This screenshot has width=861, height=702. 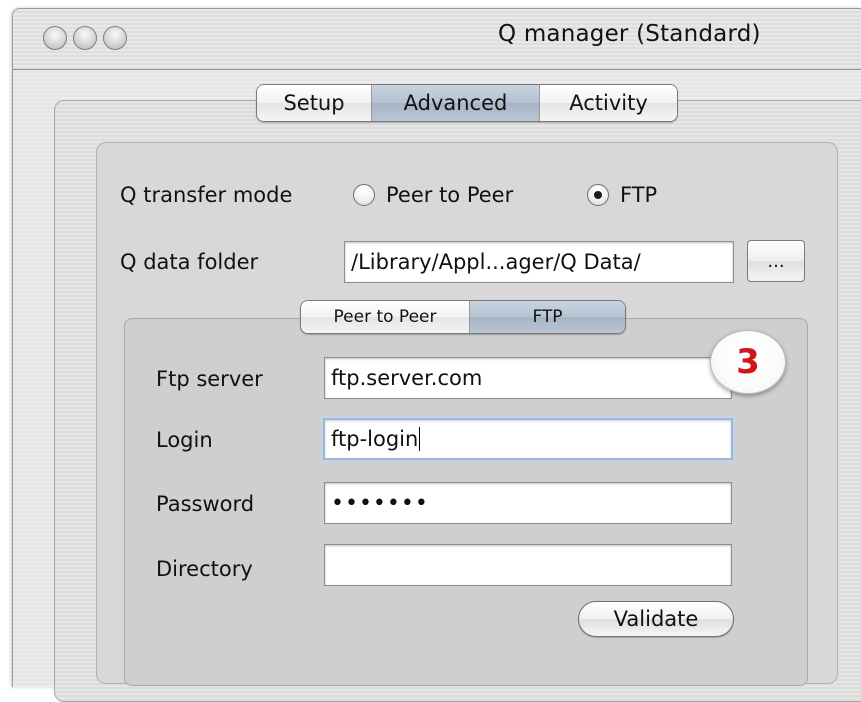 I want to click on transfer-mode-label: Q transfer mode, so click(x=206, y=195).